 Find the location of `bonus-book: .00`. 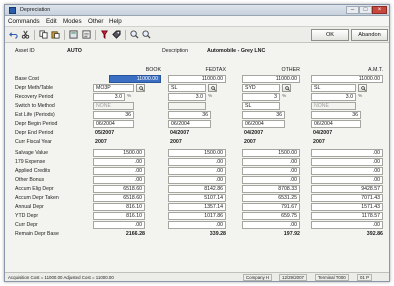

bonus-book: .00 is located at coordinates (119, 180).